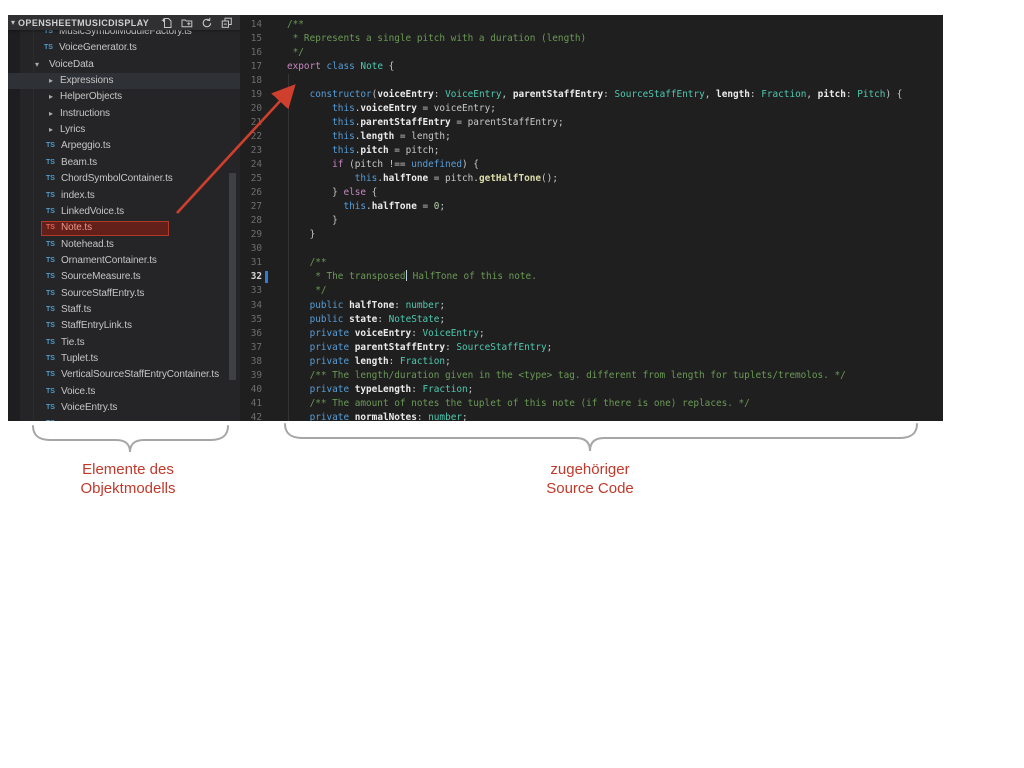  Describe the element at coordinates (124, 179) in the screenshot. I see `tree-item-chordsymbolcontainer-ts: TS ChordSymbolContainer.ts` at that location.